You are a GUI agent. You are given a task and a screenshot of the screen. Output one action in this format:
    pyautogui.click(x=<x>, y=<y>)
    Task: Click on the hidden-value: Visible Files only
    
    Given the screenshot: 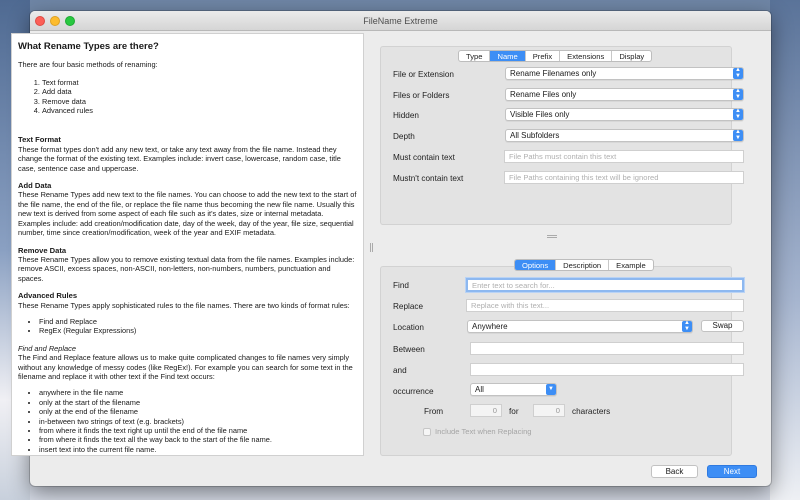 What is the action you would take?
    pyautogui.click(x=540, y=114)
    